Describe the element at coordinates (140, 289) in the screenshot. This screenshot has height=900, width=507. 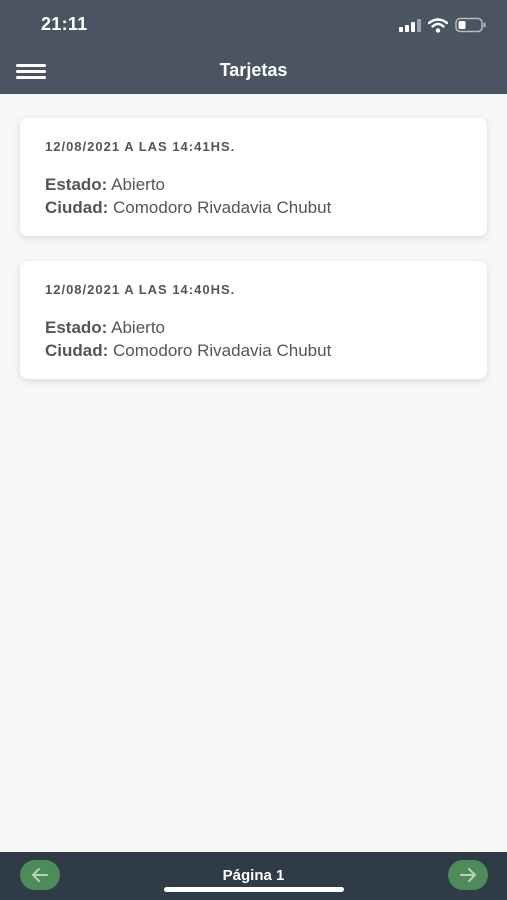
I see `card-date: 12/08/2021 A LAS 14:40HS.` at that location.